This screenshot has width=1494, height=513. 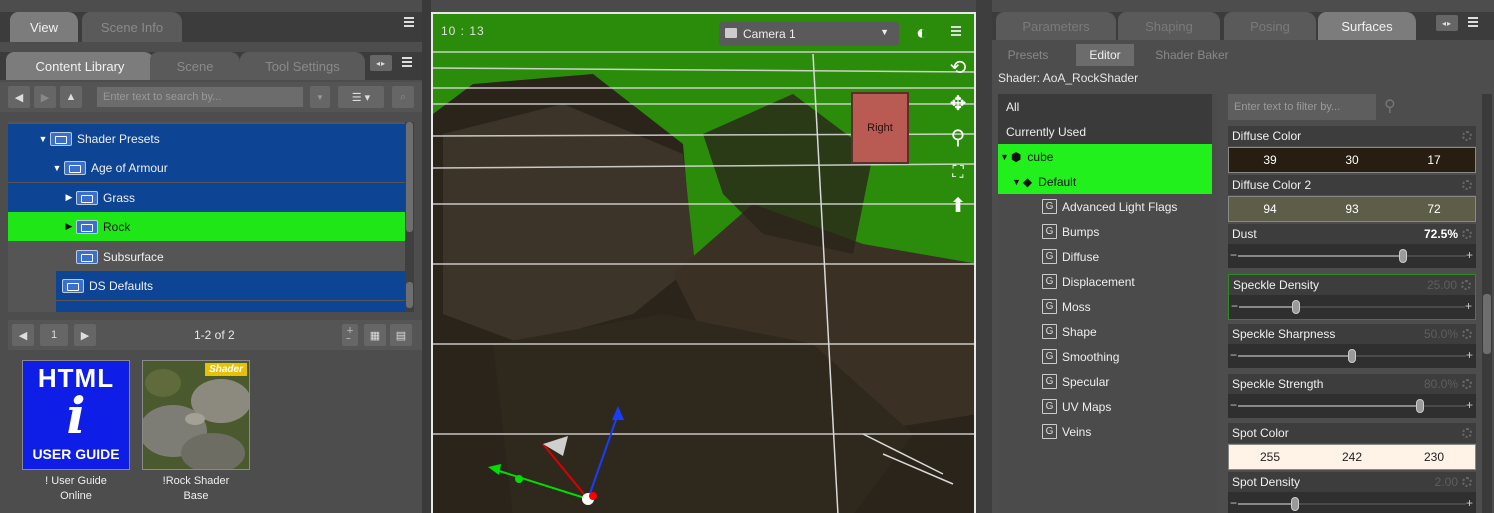 What do you see at coordinates (1105, 431) in the screenshot?
I see `group-item: G Veins` at bounding box center [1105, 431].